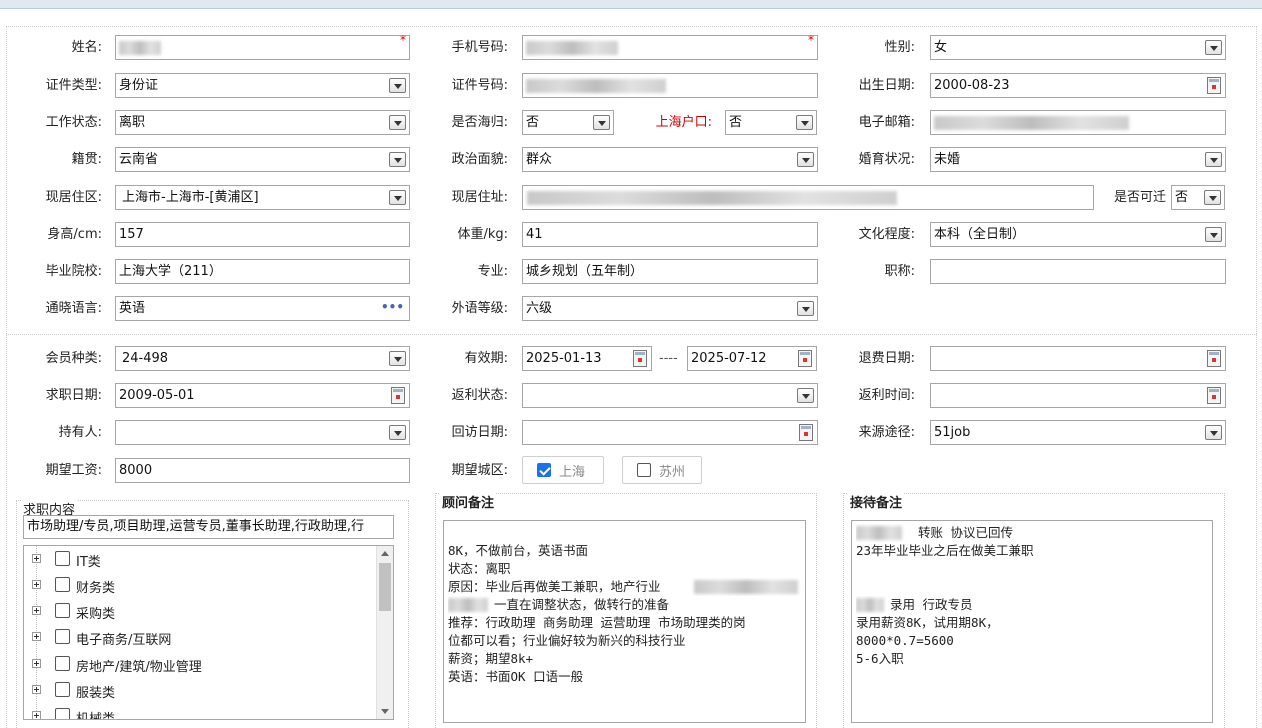  I want to click on revisit-date-field, so click(670, 432).